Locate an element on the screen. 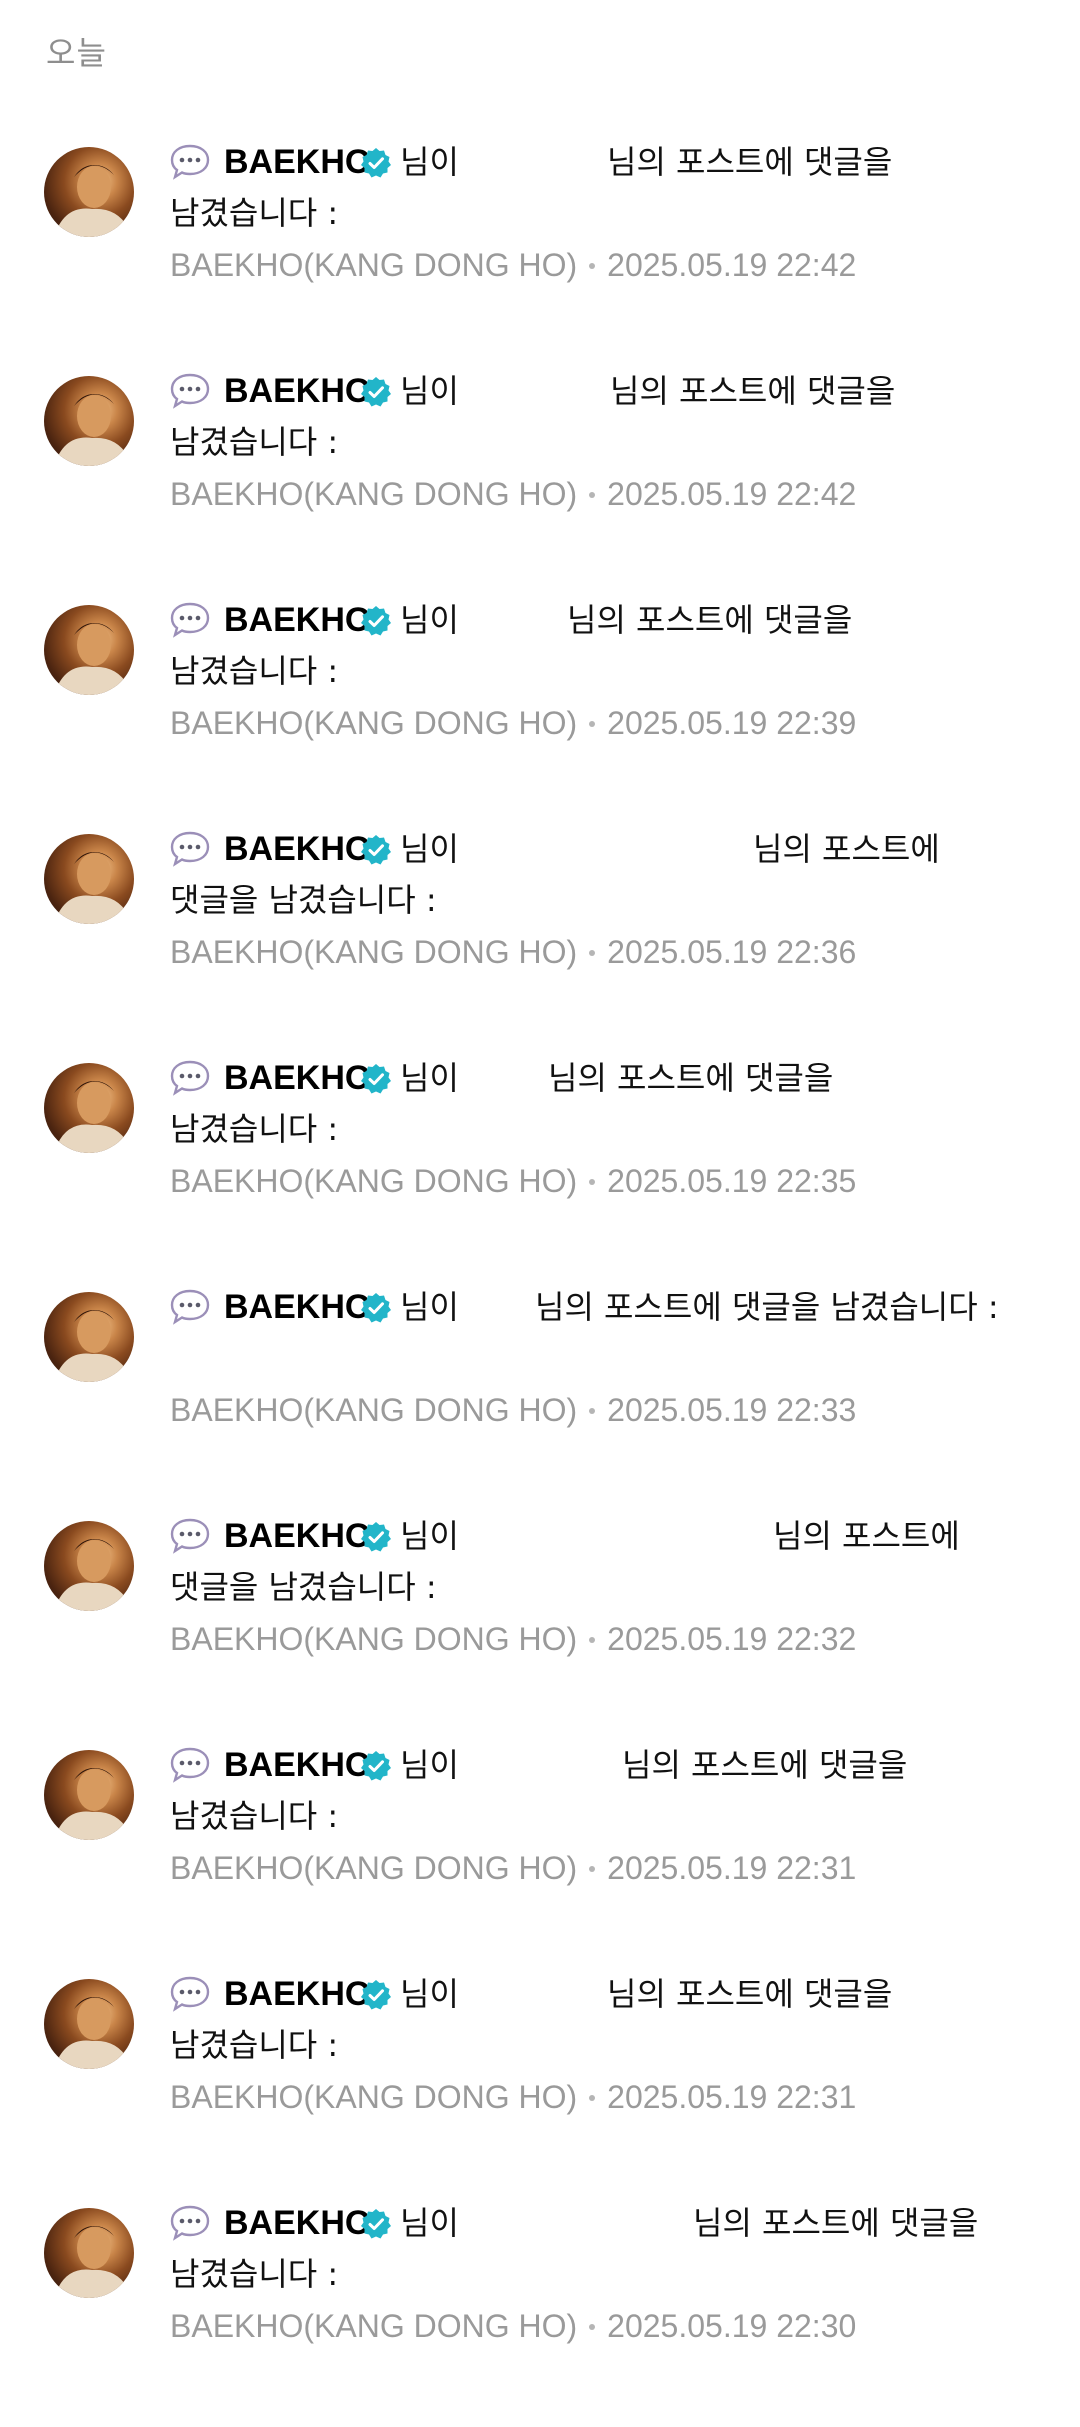 Image resolution: width=1080 pixels, height=2427 pixels. timestamp: 2025.05.19 22:30 is located at coordinates (732, 2326).